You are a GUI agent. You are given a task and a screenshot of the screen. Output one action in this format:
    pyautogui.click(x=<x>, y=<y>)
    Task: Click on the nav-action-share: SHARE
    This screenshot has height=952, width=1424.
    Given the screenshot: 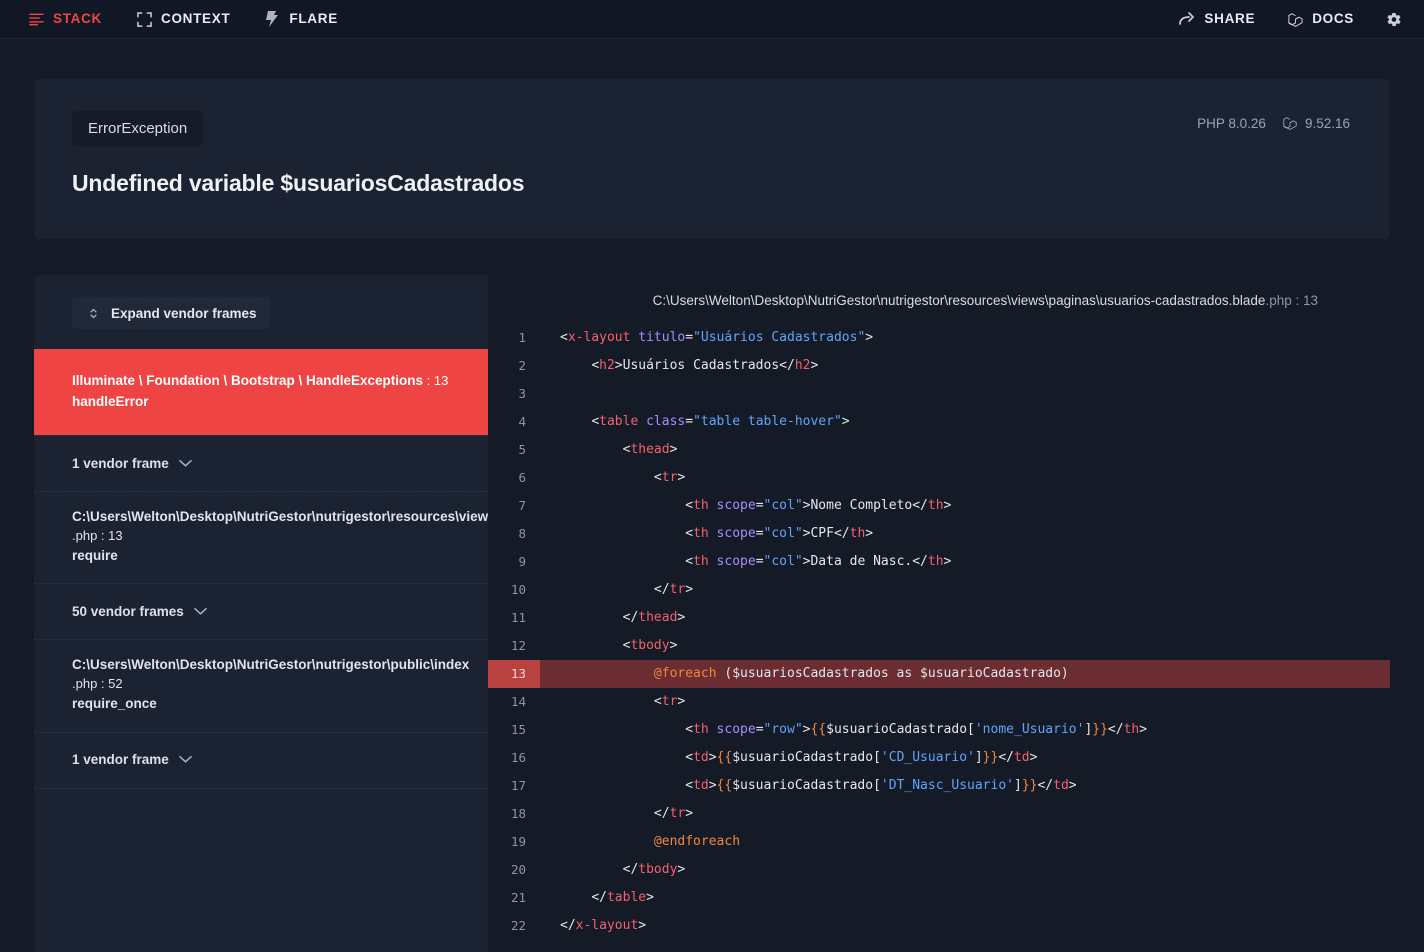 What is the action you would take?
    pyautogui.click(x=1217, y=19)
    